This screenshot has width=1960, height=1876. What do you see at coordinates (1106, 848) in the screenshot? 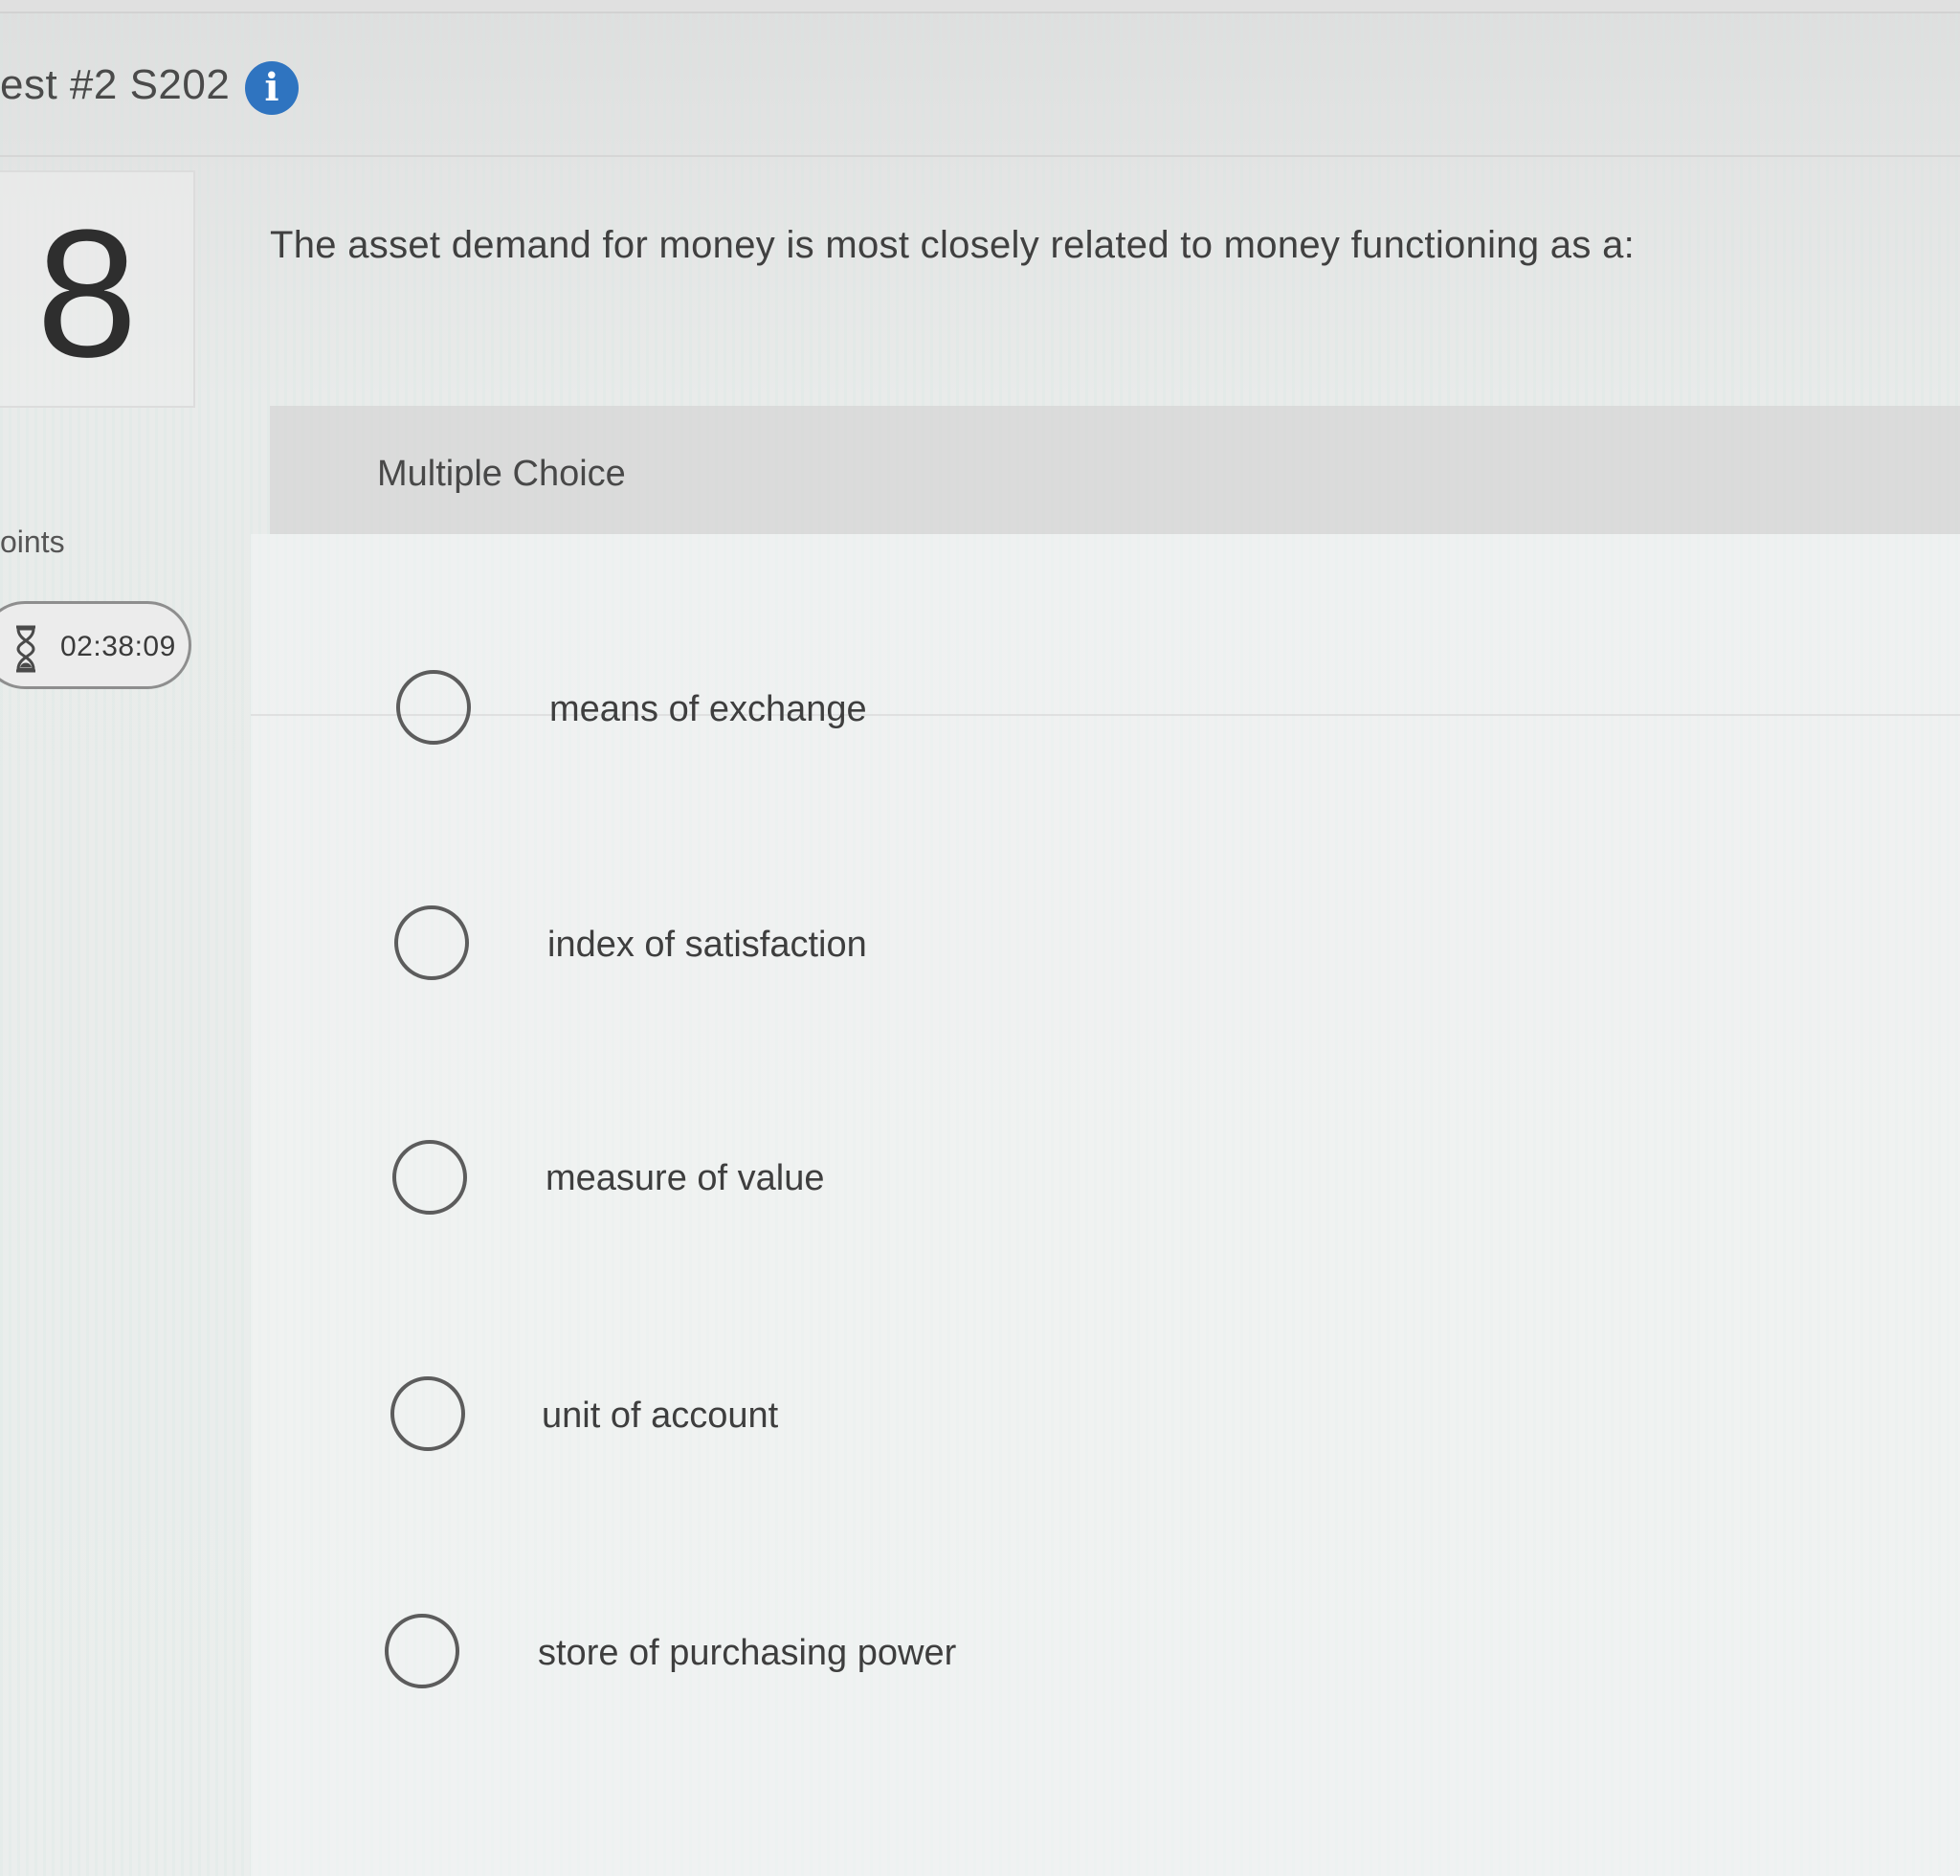
I see `answer-option-2: index of satisfaction` at bounding box center [1106, 848].